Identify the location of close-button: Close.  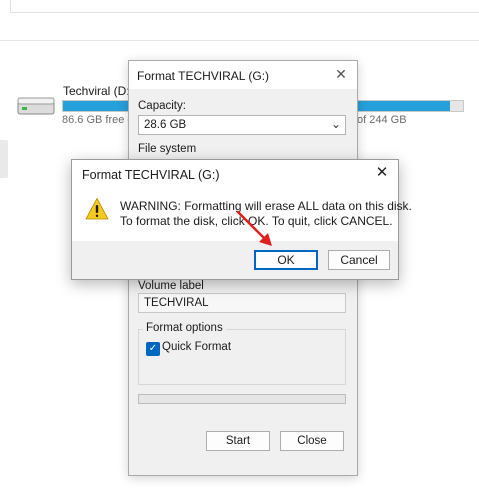
(312, 441).